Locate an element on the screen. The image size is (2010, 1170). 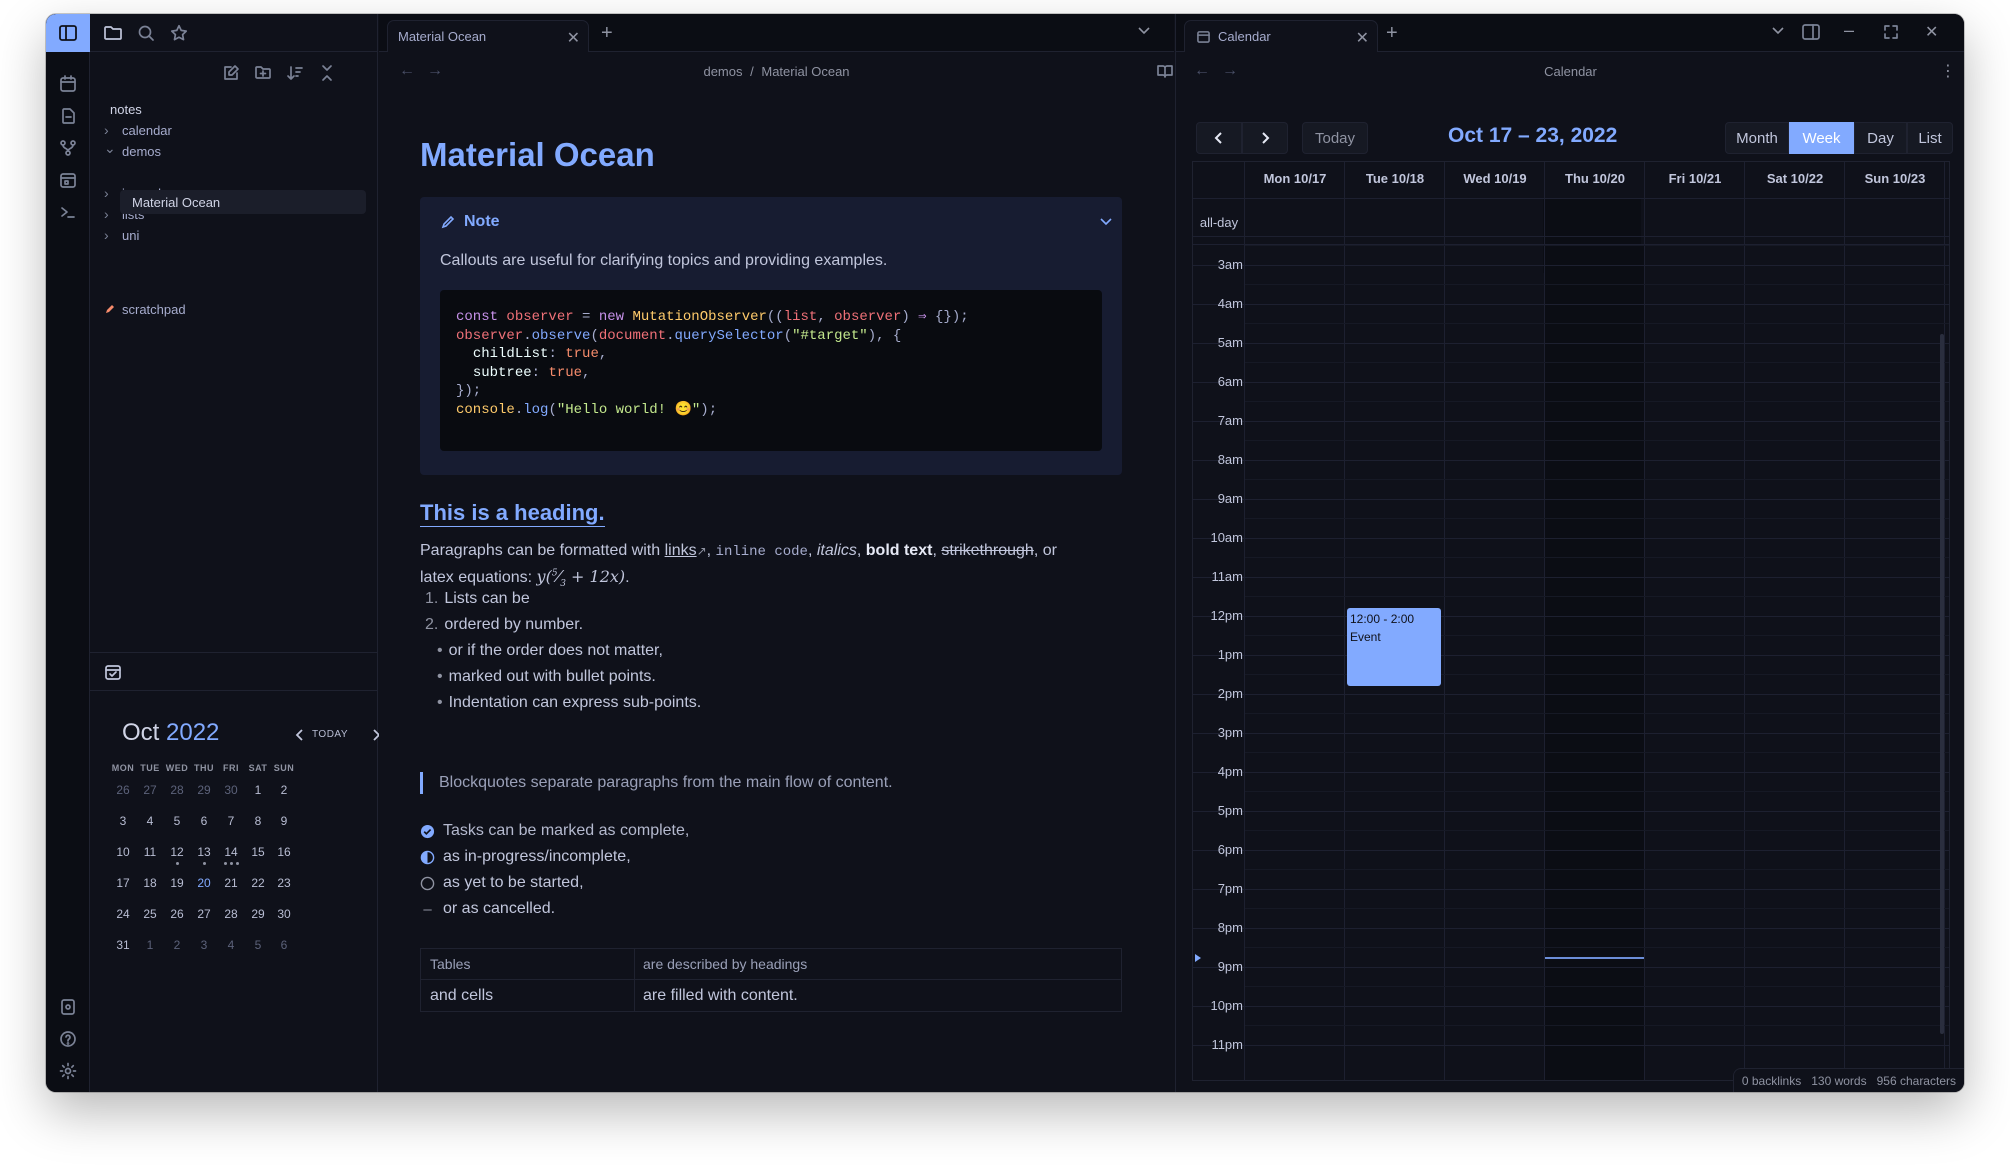
bold-text: bold text is located at coordinates (899, 550).